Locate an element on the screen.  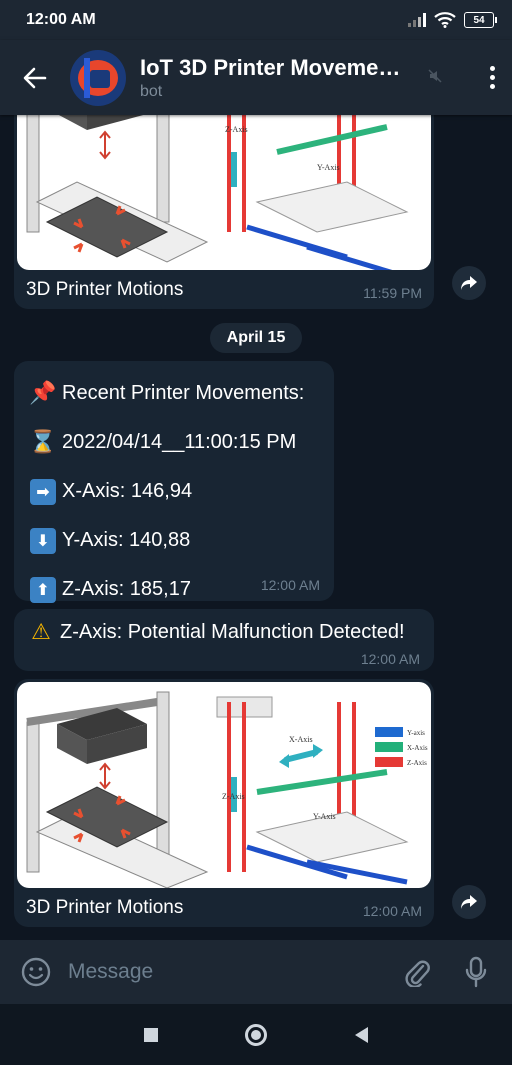
arrow-down-icon: ⬇ is located at coordinates (43, 540).